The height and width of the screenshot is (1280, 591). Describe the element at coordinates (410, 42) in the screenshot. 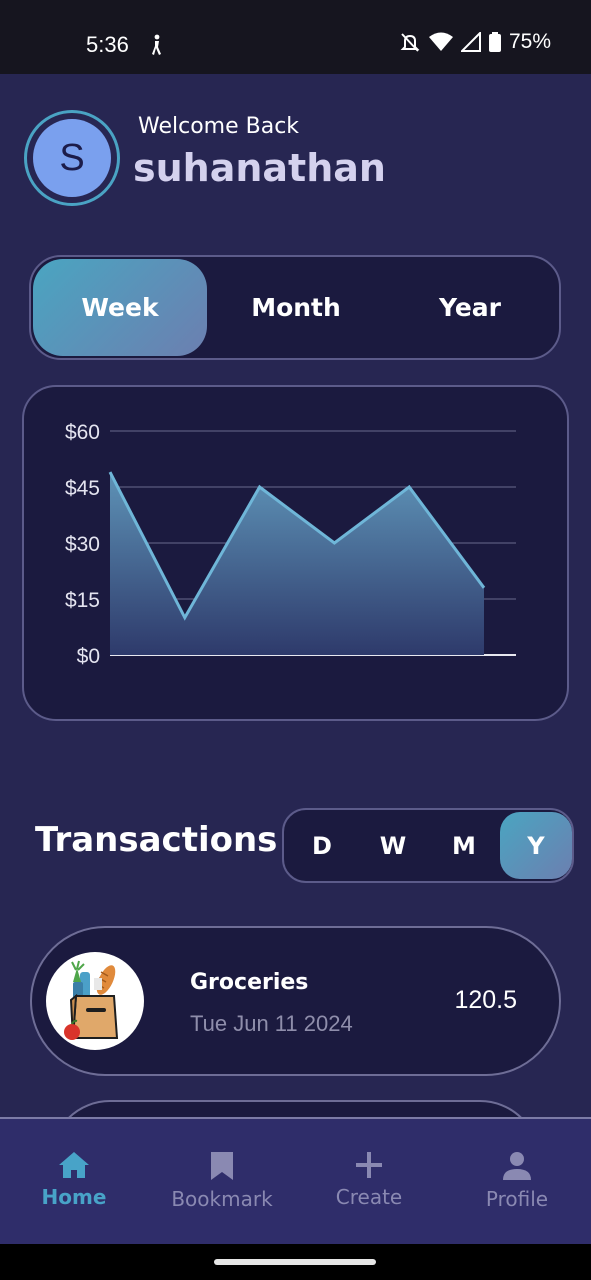

I see `silent-bell-icon` at that location.